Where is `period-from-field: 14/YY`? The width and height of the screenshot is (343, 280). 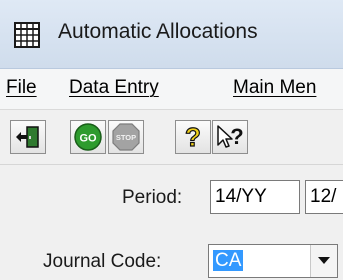
period-from-field: 14/YY is located at coordinates (255, 197).